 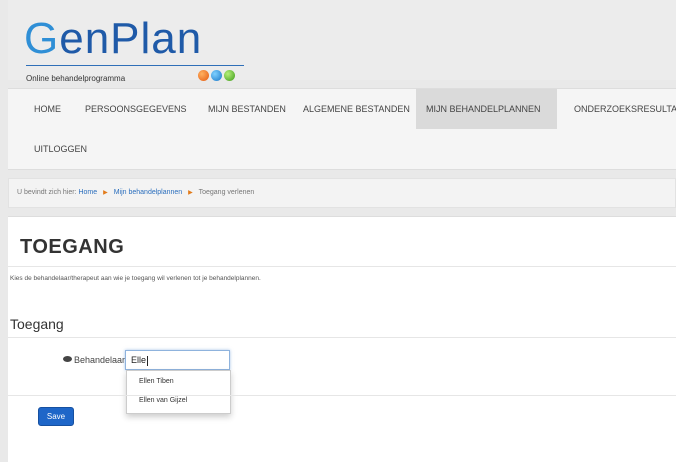 I want to click on logo-wordmark: GenPlan, so click(x=113, y=38).